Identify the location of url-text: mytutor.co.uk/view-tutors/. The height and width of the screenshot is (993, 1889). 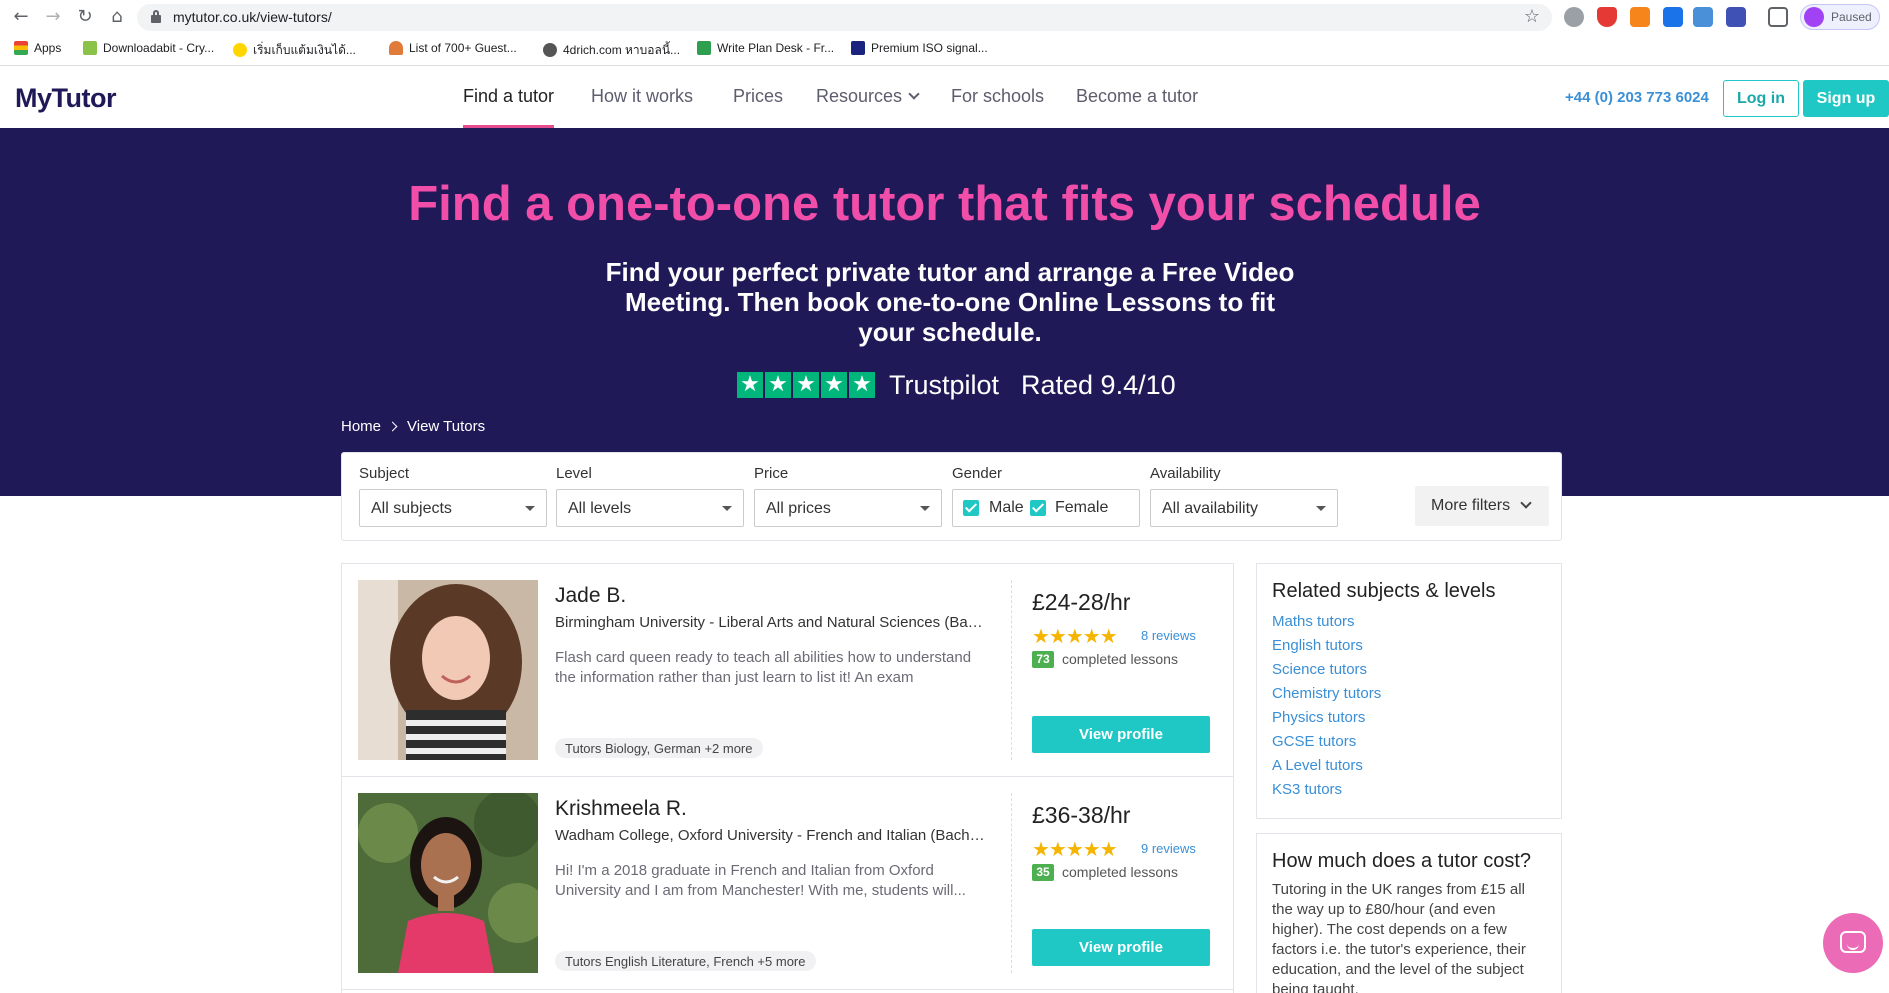
(252, 17).